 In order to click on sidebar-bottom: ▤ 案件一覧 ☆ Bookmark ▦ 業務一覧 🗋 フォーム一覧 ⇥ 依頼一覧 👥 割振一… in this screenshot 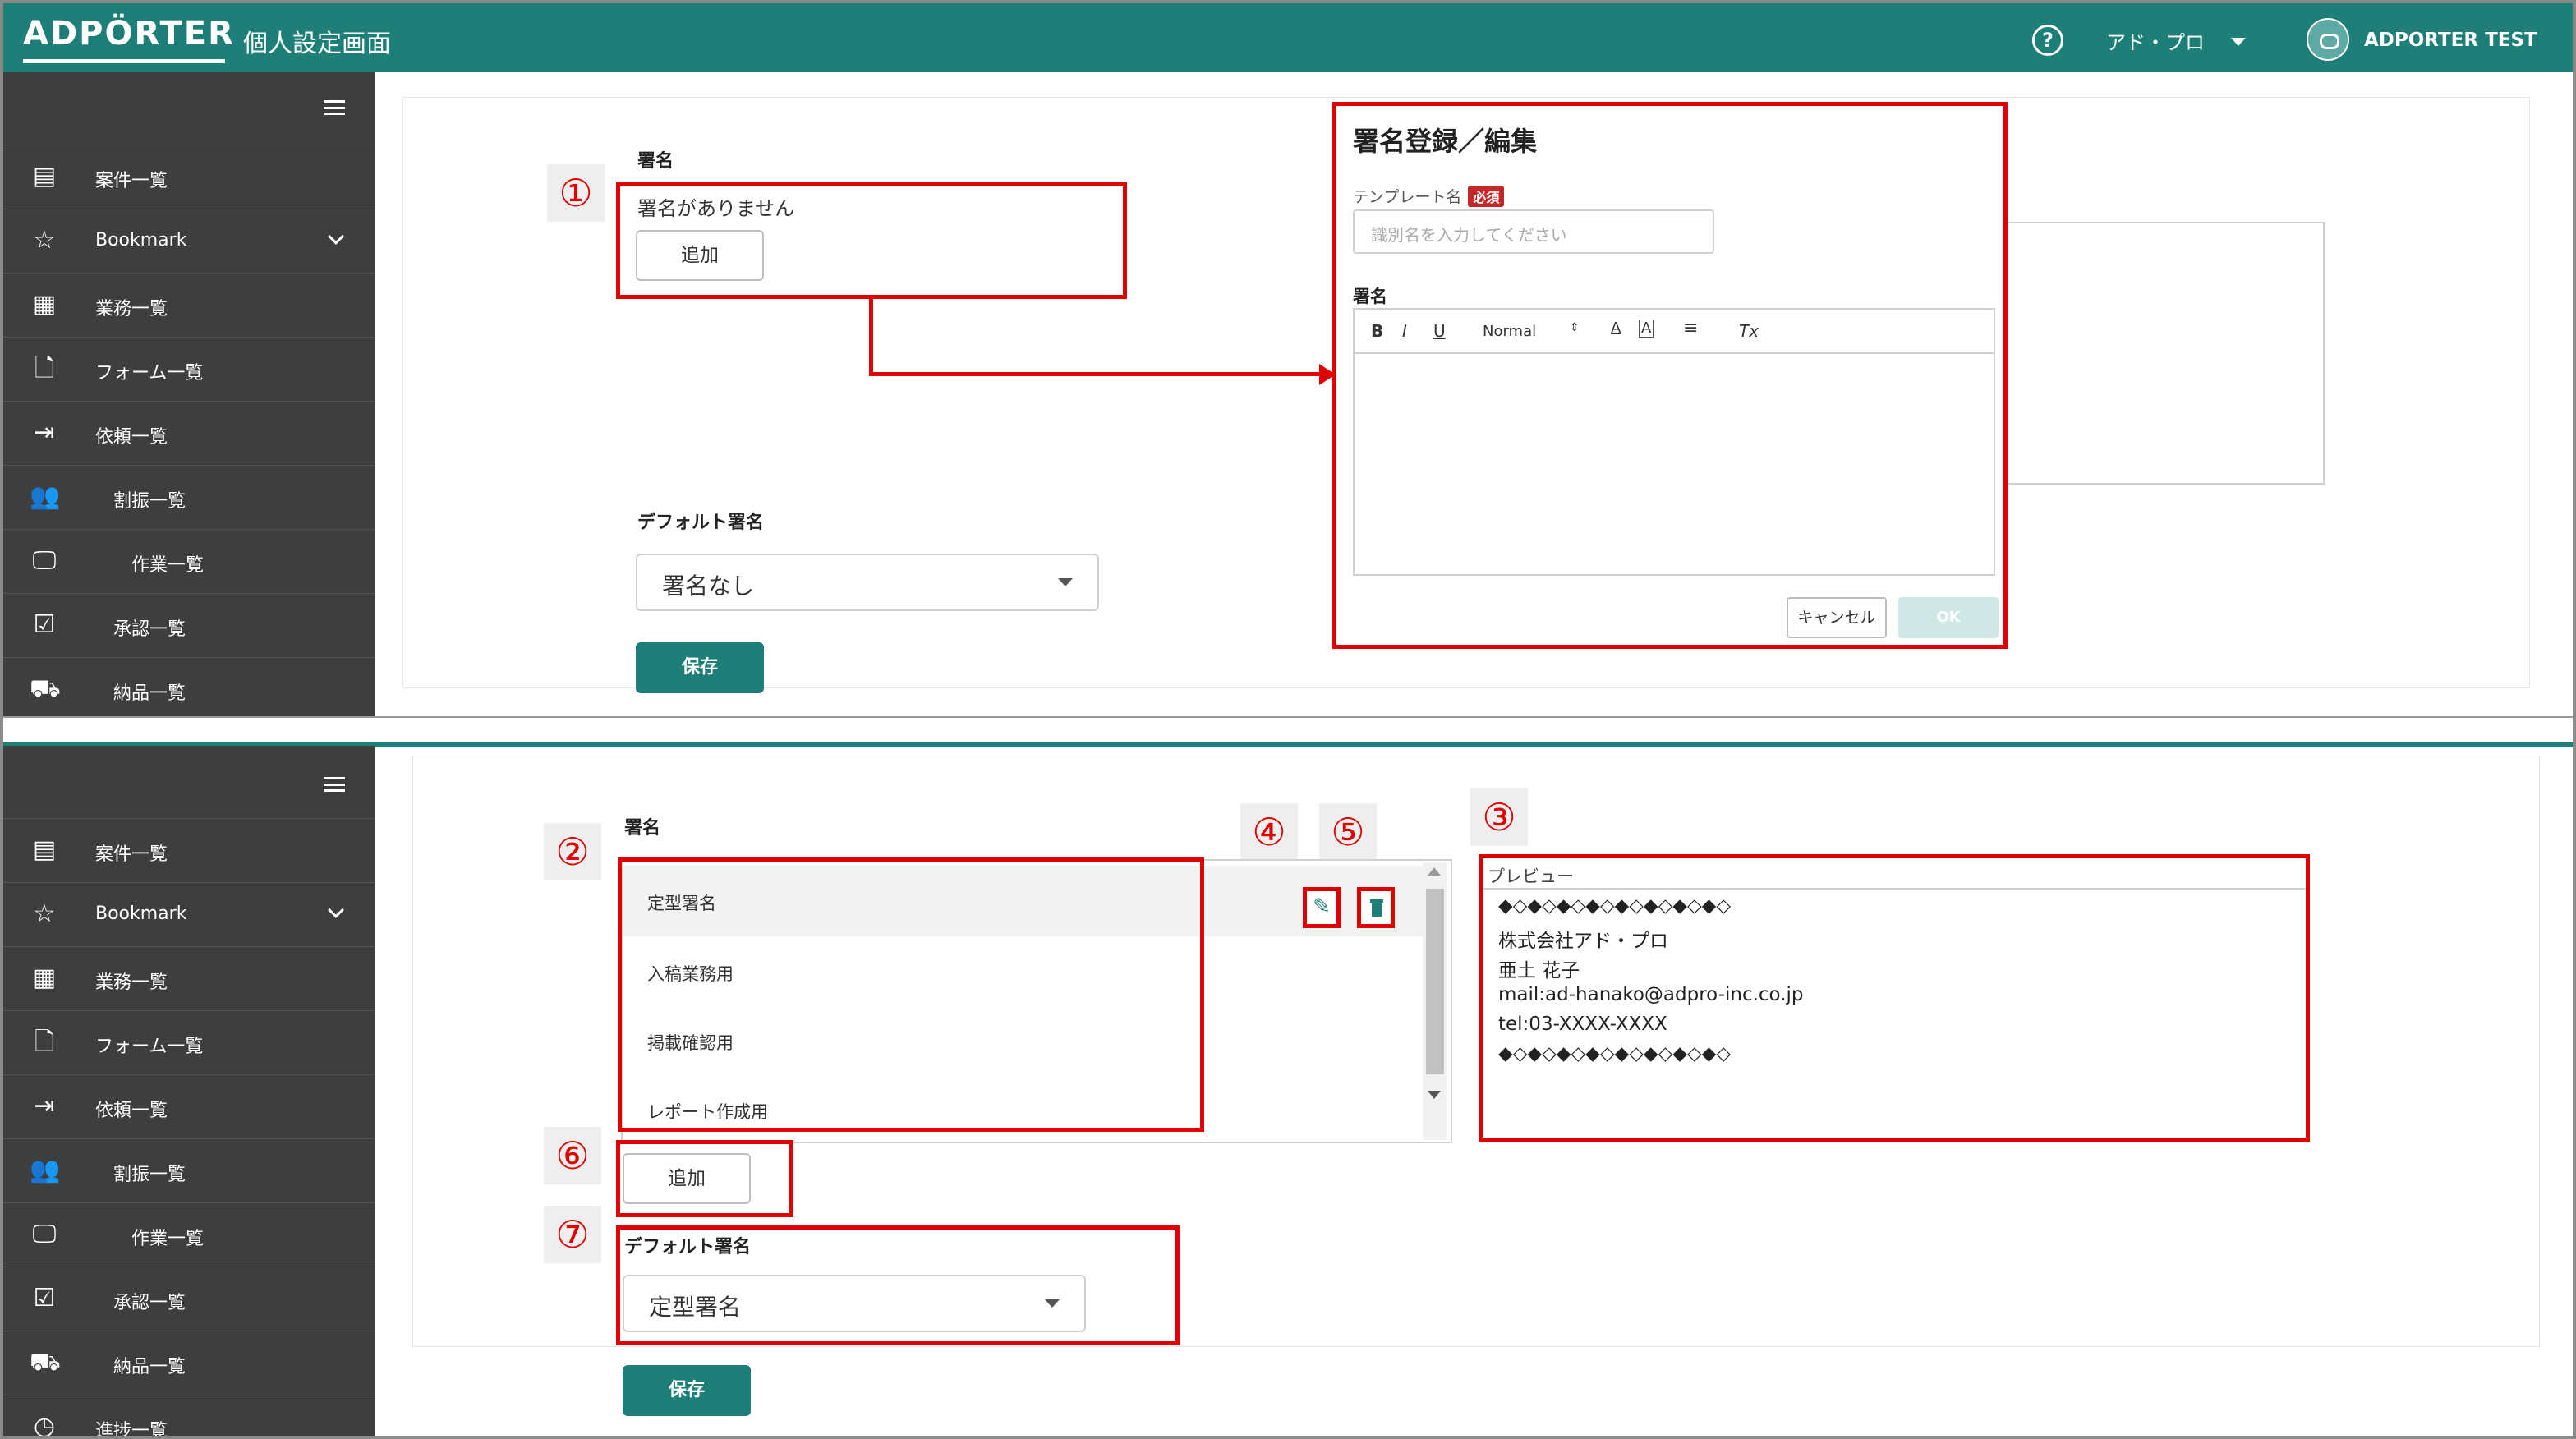, I will do `click(189, 1091)`.